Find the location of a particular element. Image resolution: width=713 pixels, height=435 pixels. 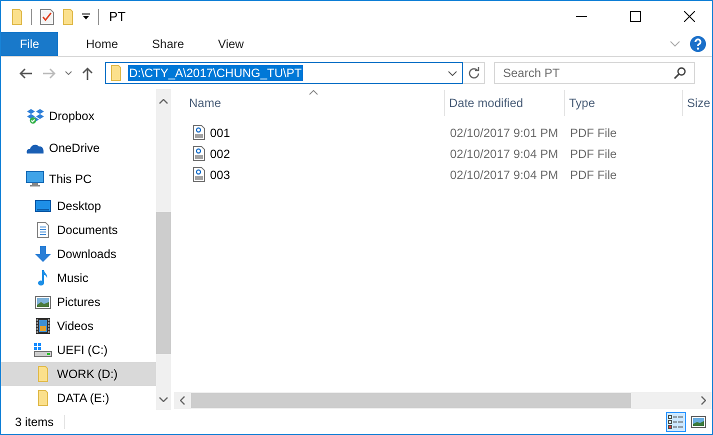

column-header: Type is located at coordinates (623, 103).